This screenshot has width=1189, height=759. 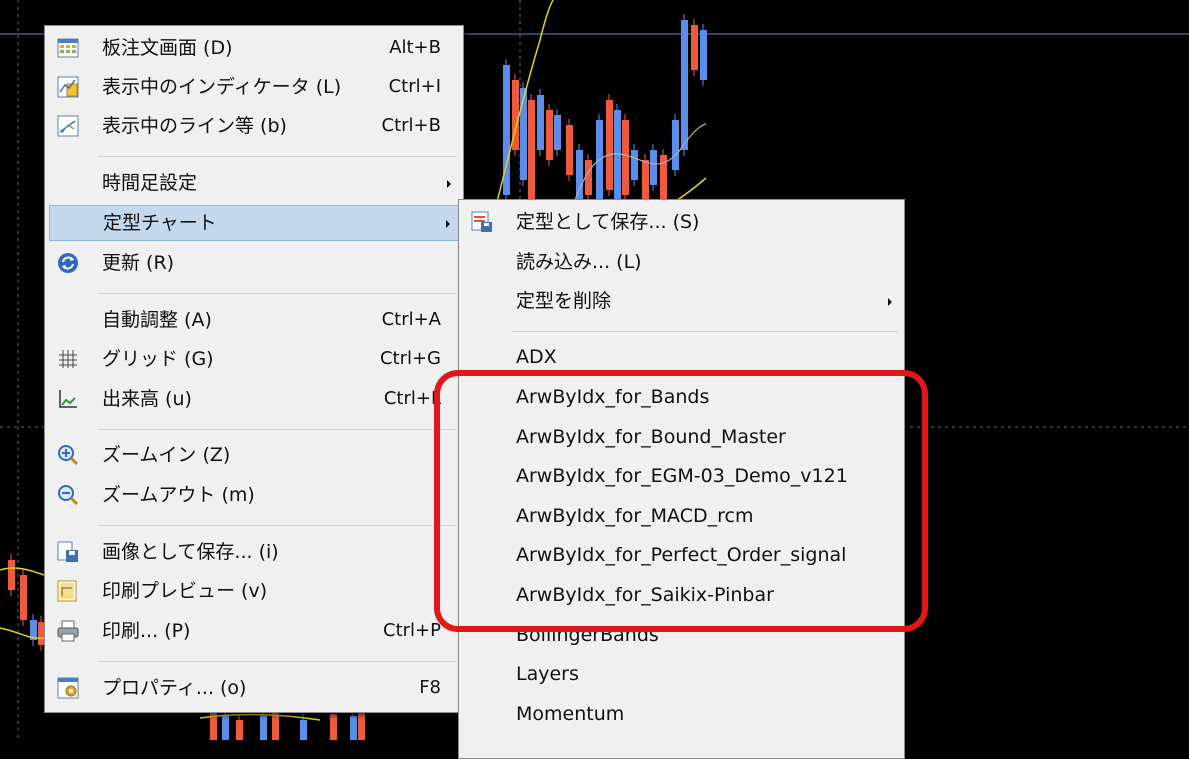 What do you see at coordinates (67, 591) in the screenshot?
I see `print-preview-icon` at bounding box center [67, 591].